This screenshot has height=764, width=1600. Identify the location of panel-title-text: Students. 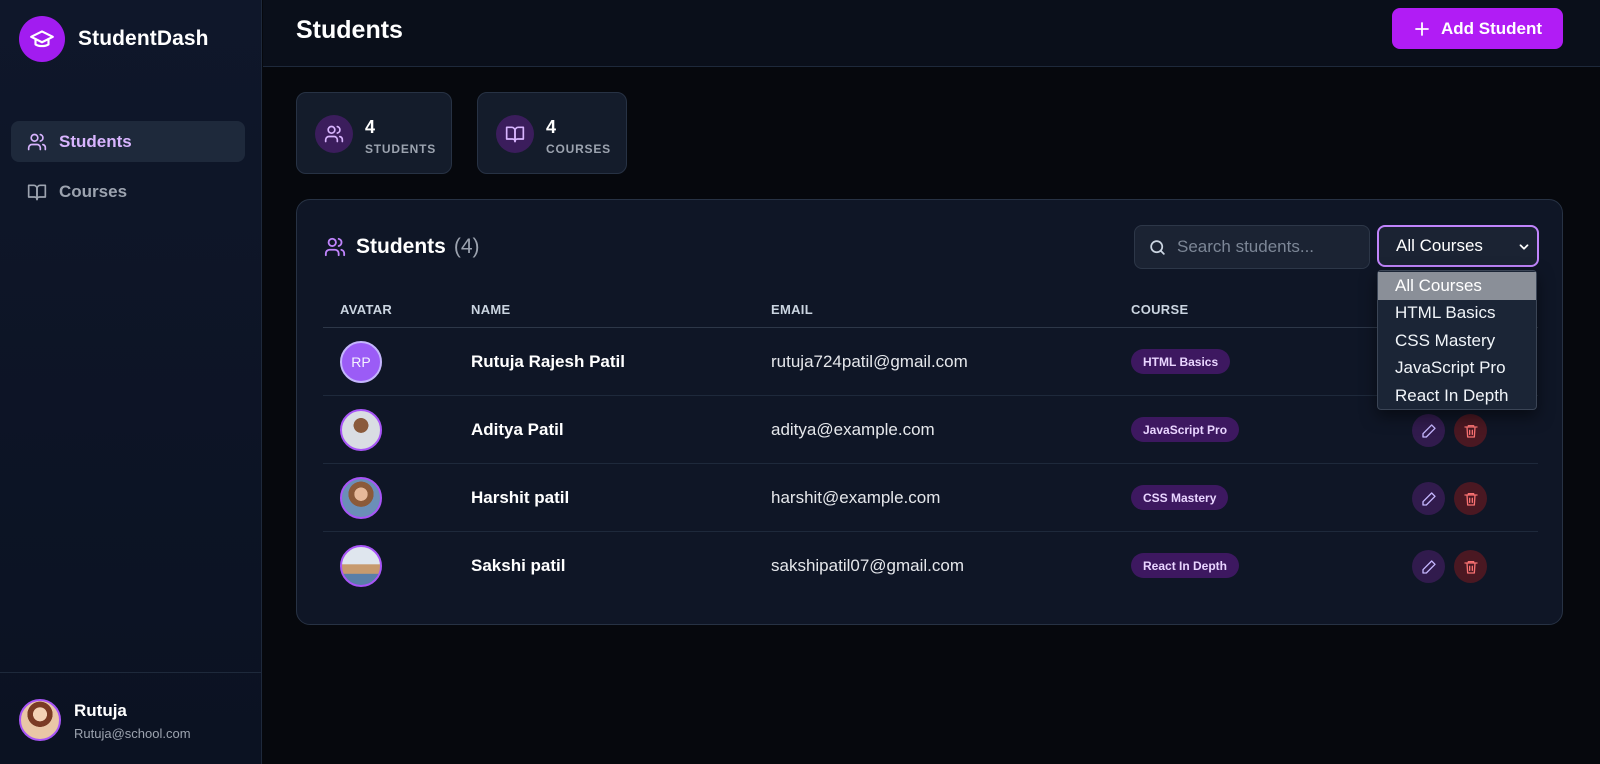
(401, 246).